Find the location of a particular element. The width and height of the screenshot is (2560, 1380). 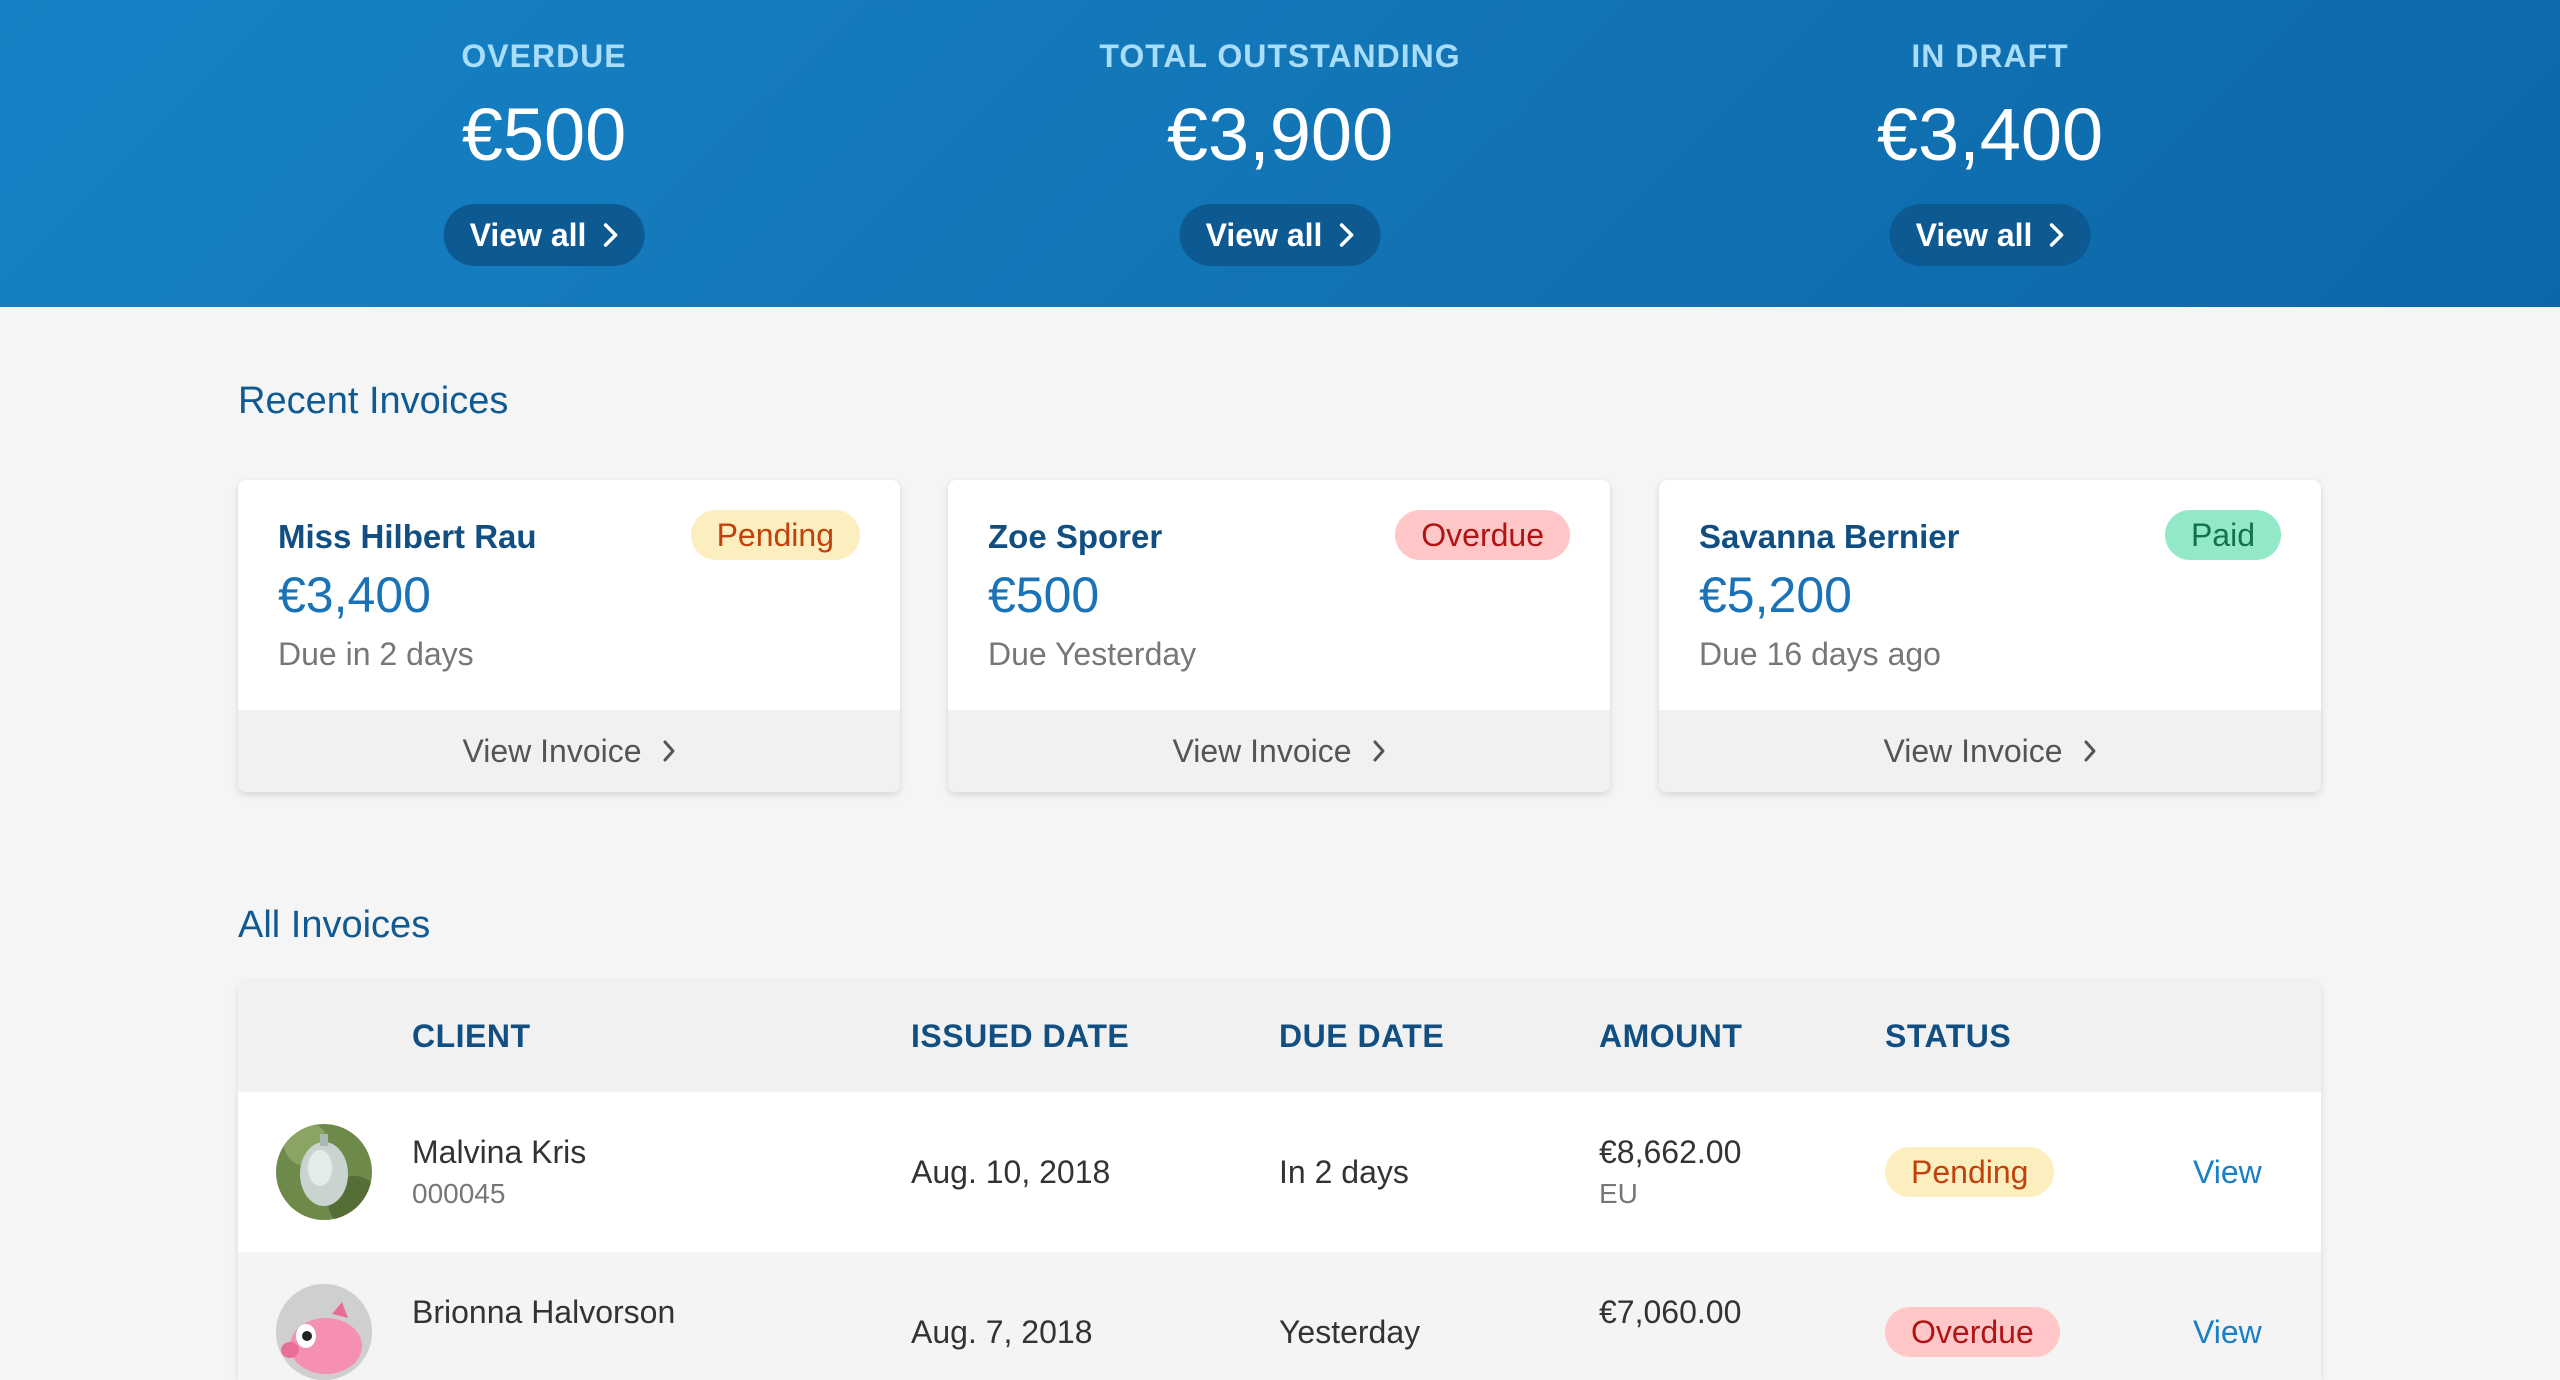

status-badge: Paid is located at coordinates (2222, 535).